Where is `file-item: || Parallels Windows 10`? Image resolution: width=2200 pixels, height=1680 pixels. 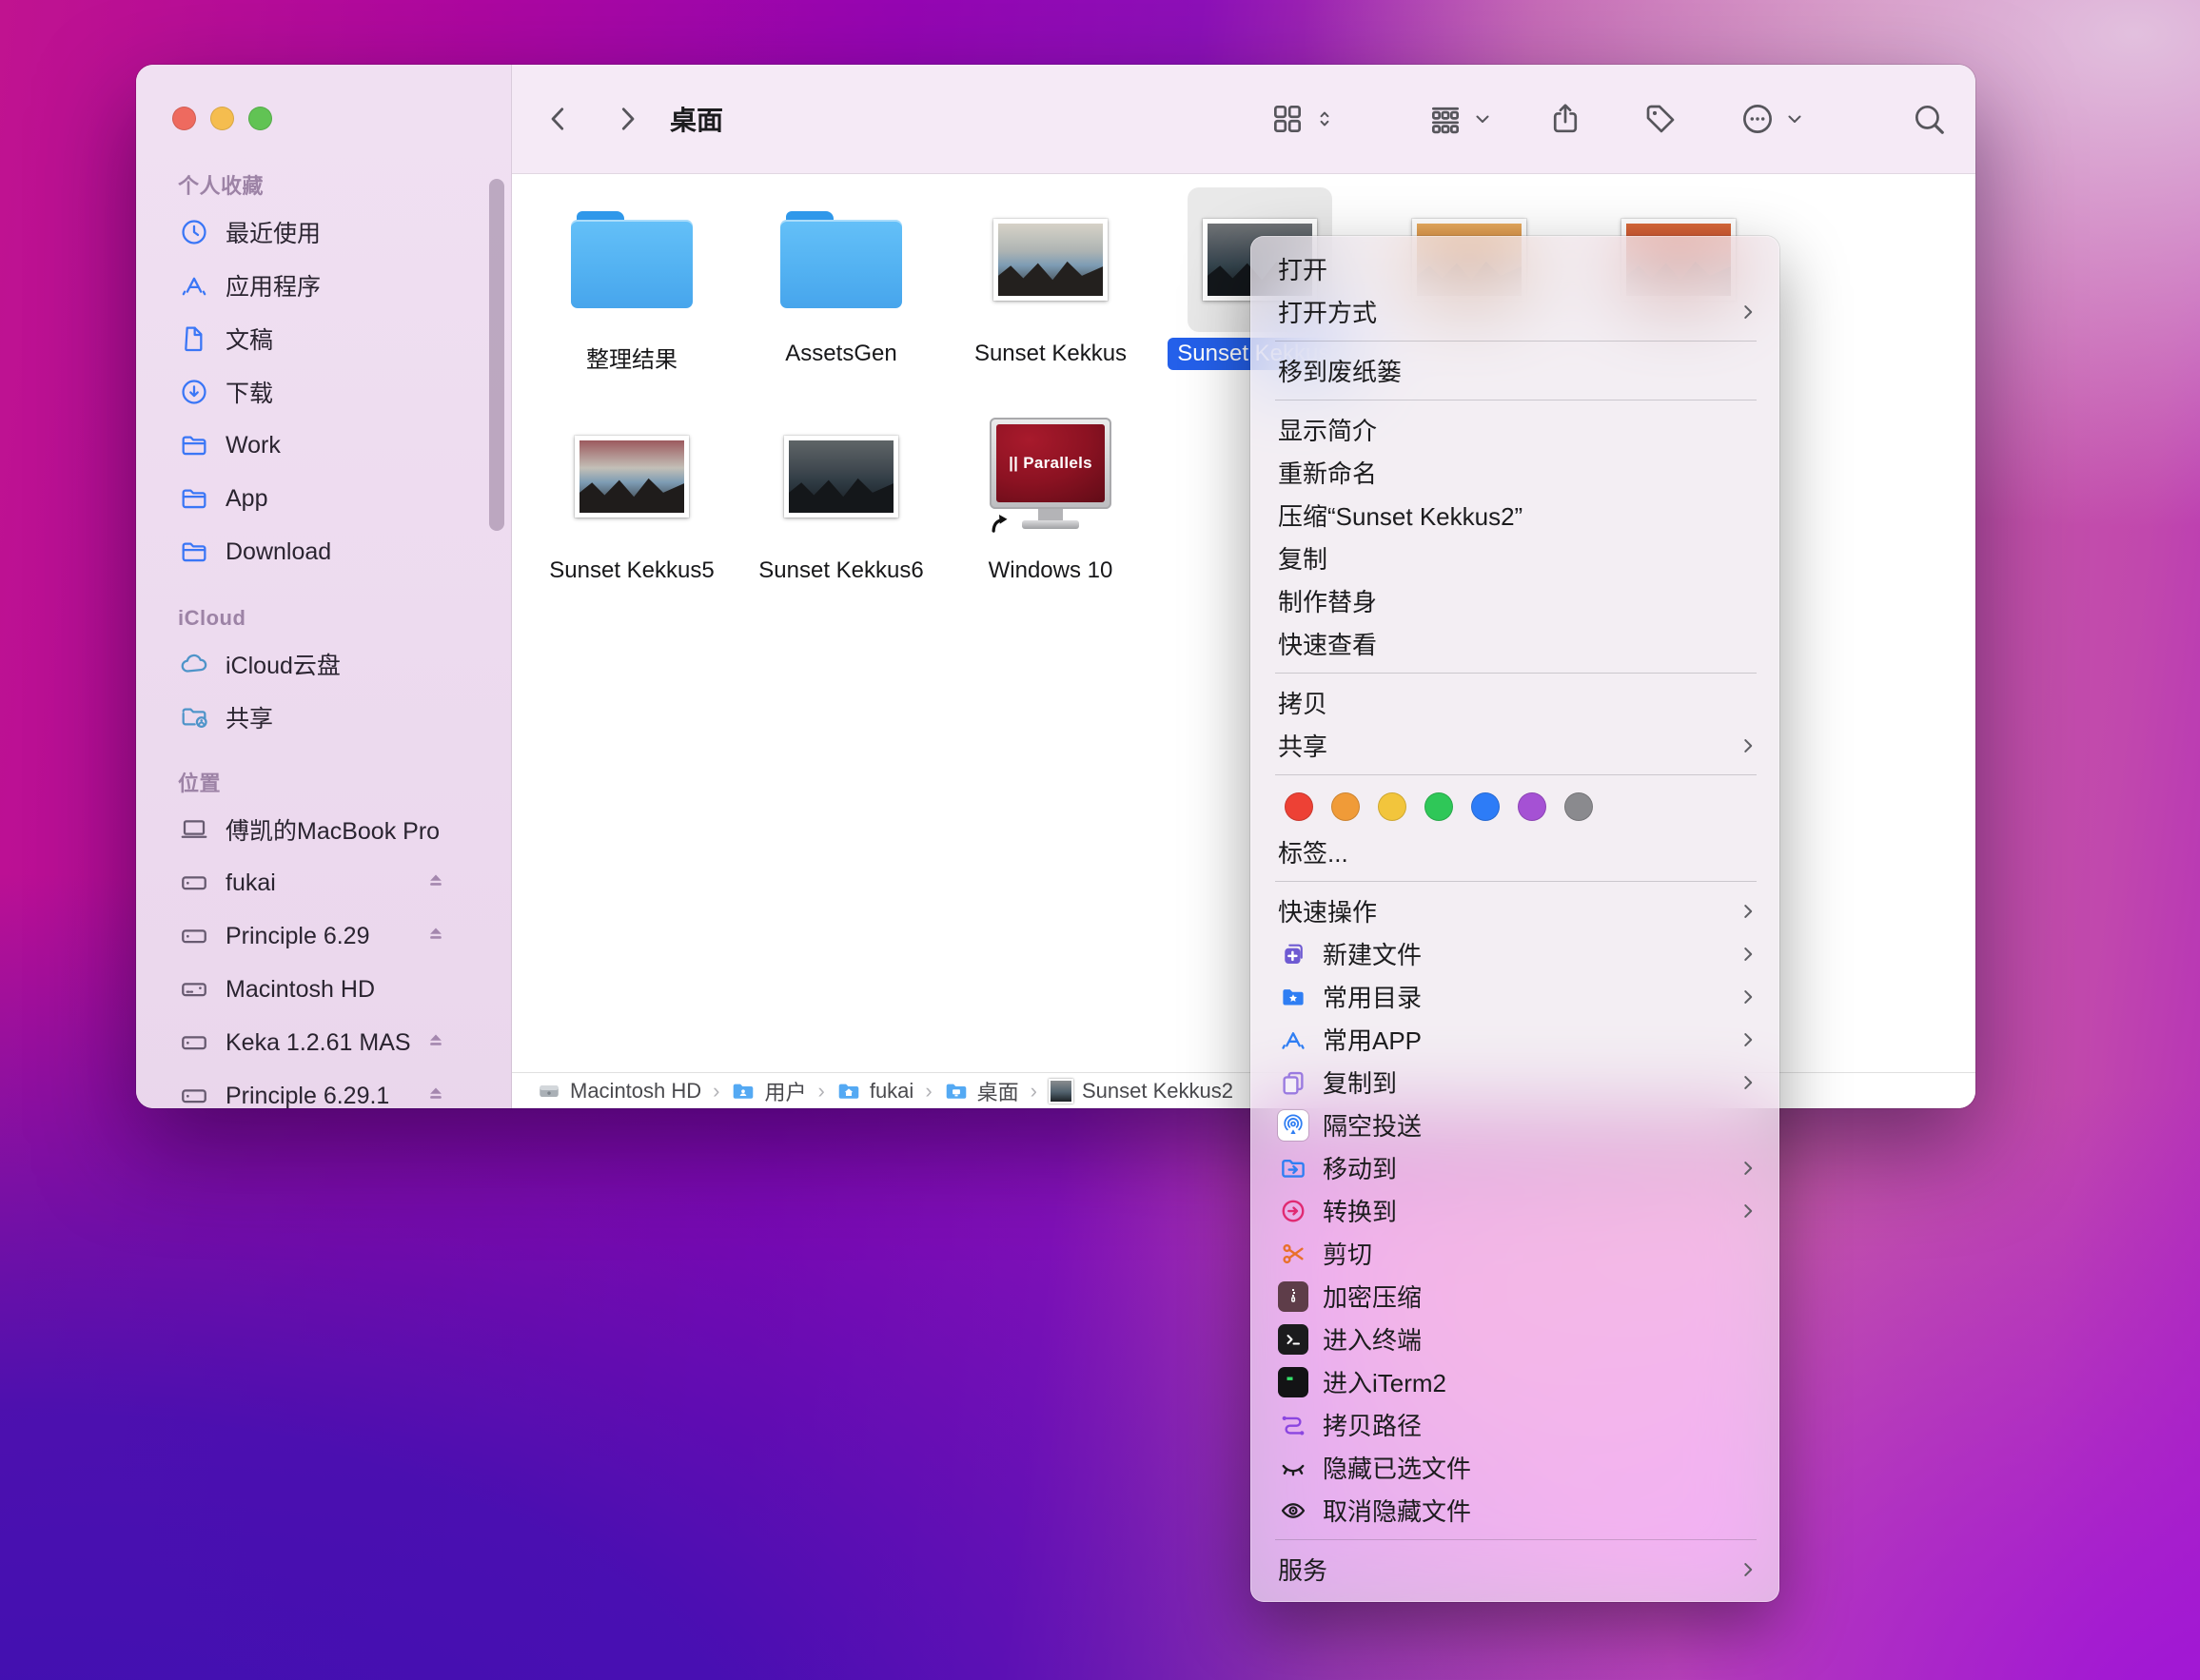
file-item: || Parallels Windows 10 is located at coordinates (1050, 512).